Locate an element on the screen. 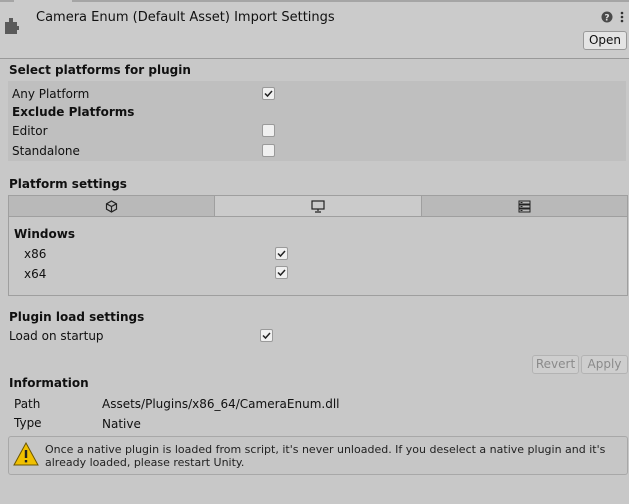 The width and height of the screenshot is (629, 504). windows-title: Windows is located at coordinates (44, 234).